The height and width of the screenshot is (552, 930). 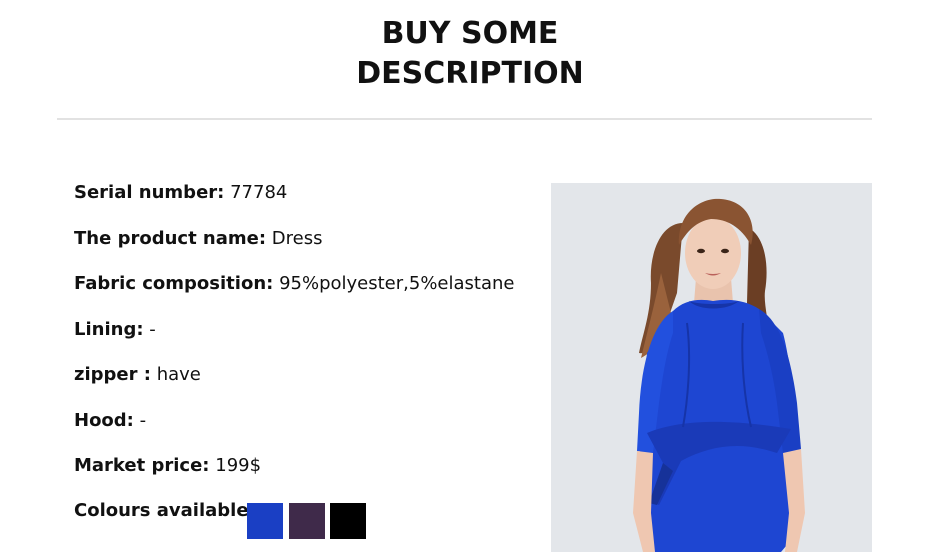 What do you see at coordinates (309, 203) in the screenshot?
I see `spec-row-serial-number: Serial number: 77784` at bounding box center [309, 203].